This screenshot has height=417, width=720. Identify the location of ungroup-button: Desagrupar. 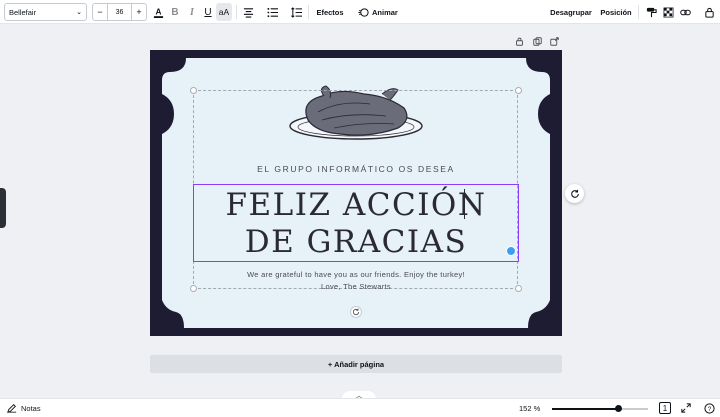
(571, 12).